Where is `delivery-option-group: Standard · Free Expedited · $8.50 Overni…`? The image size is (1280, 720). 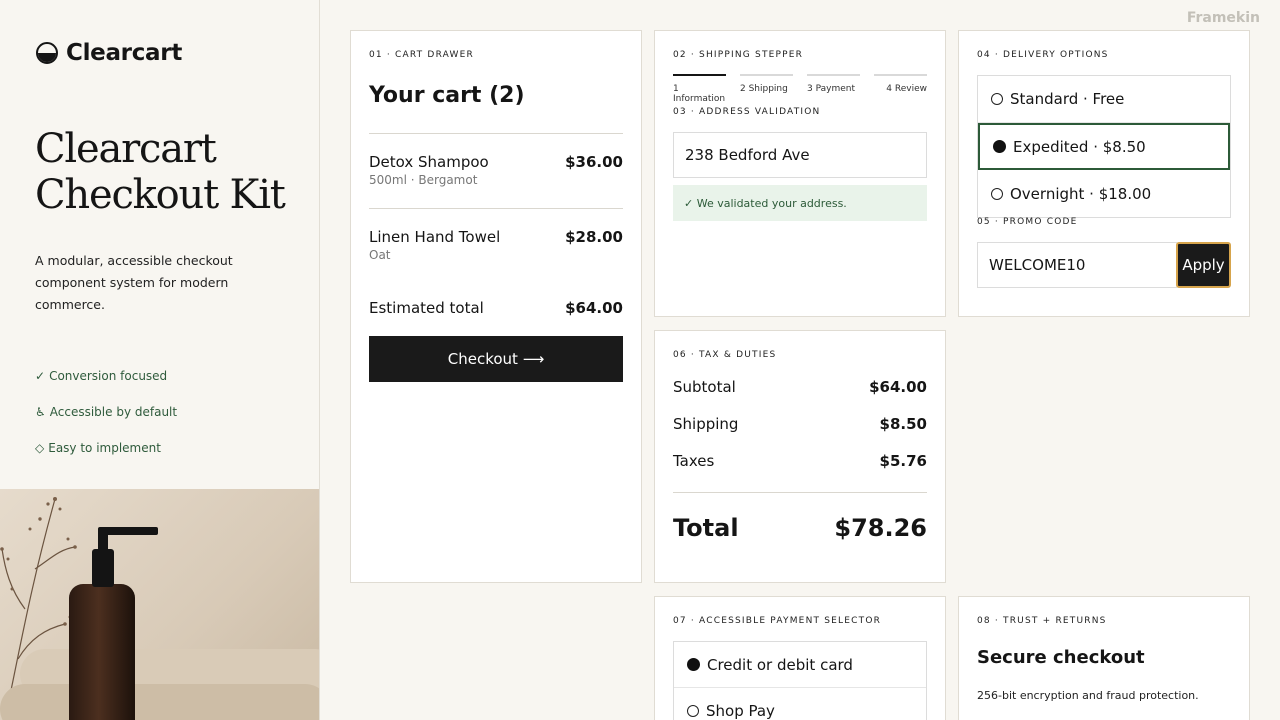
delivery-option-group: Standard · Free Expedited · $8.50 Overni… is located at coordinates (1104, 146).